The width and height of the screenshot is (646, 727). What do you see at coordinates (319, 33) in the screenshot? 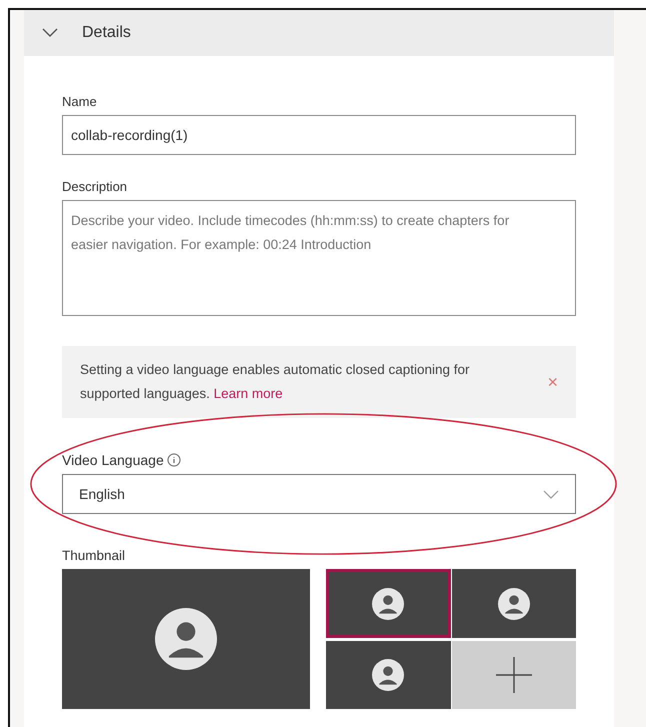
I see `details-section-header: Details` at bounding box center [319, 33].